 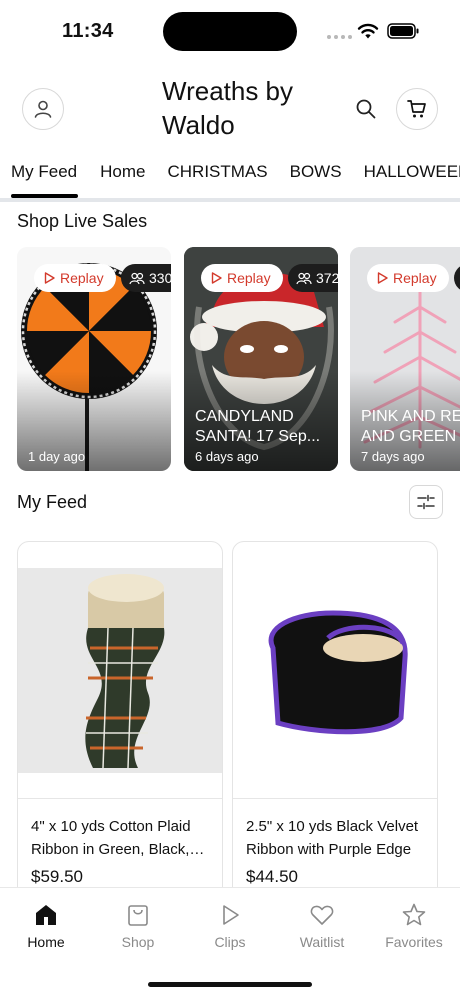 What do you see at coordinates (230, 926) in the screenshot?
I see `nav-clips: Clips` at bounding box center [230, 926].